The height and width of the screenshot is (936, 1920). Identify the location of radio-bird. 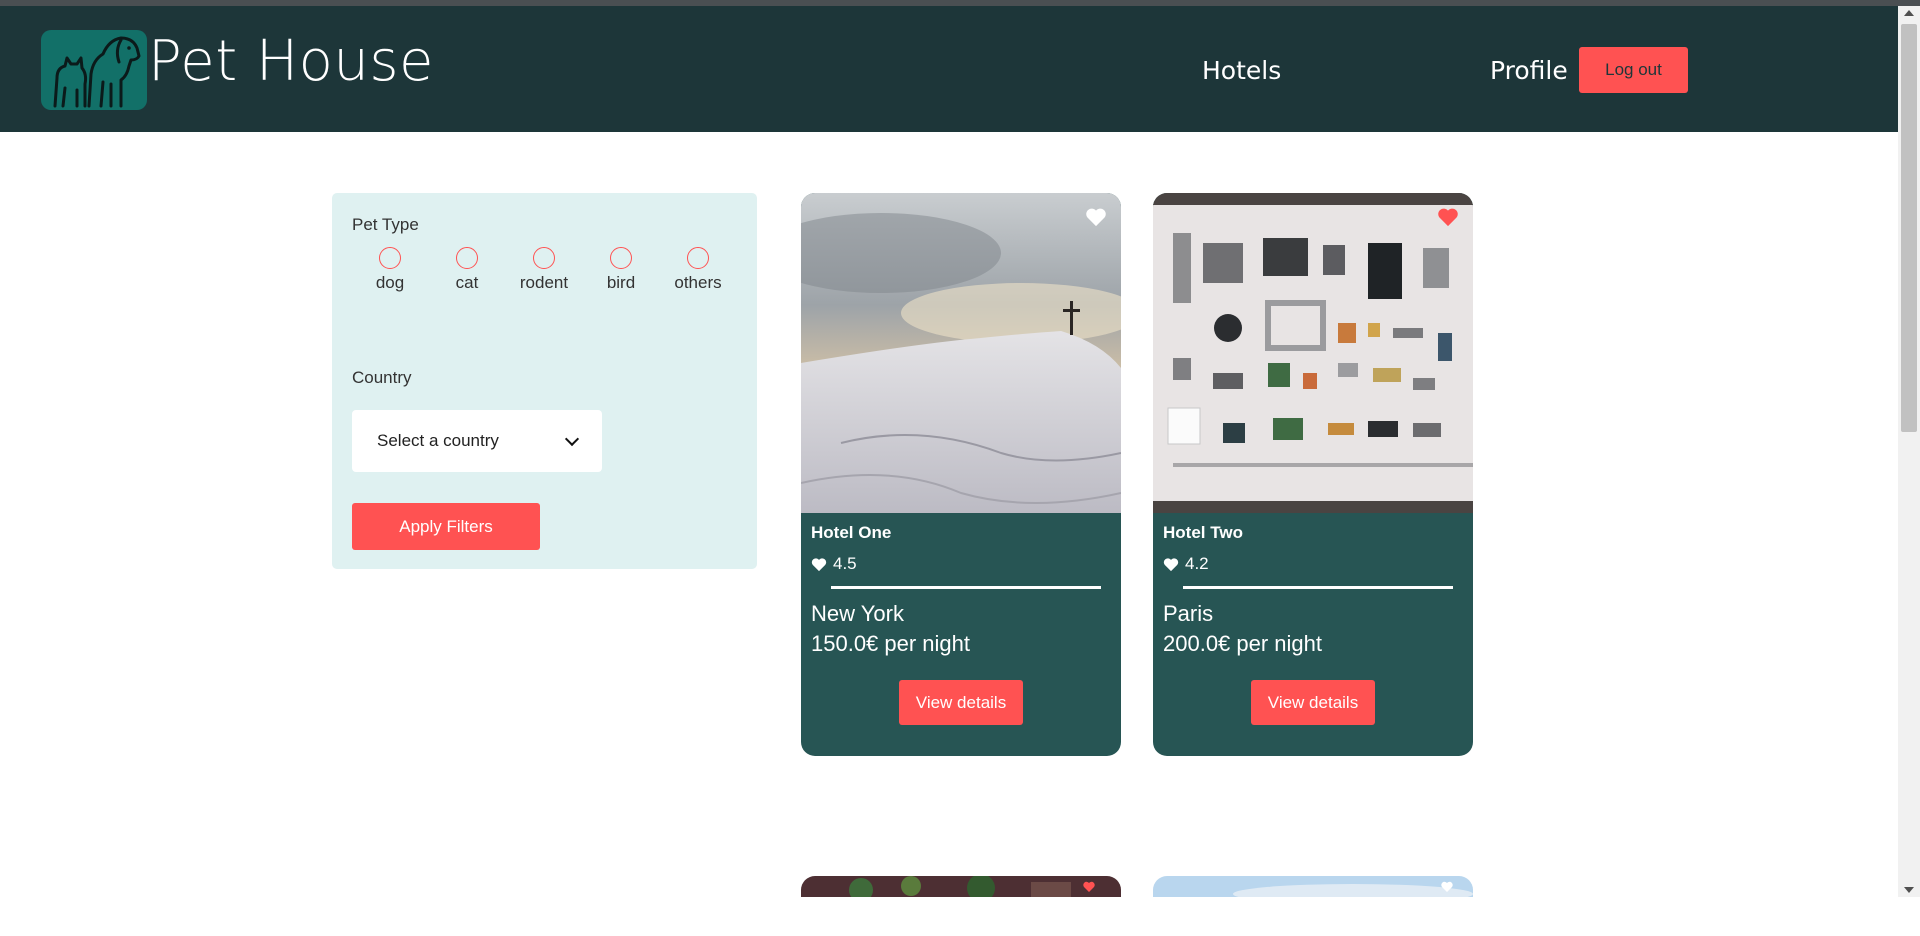
(621, 258).